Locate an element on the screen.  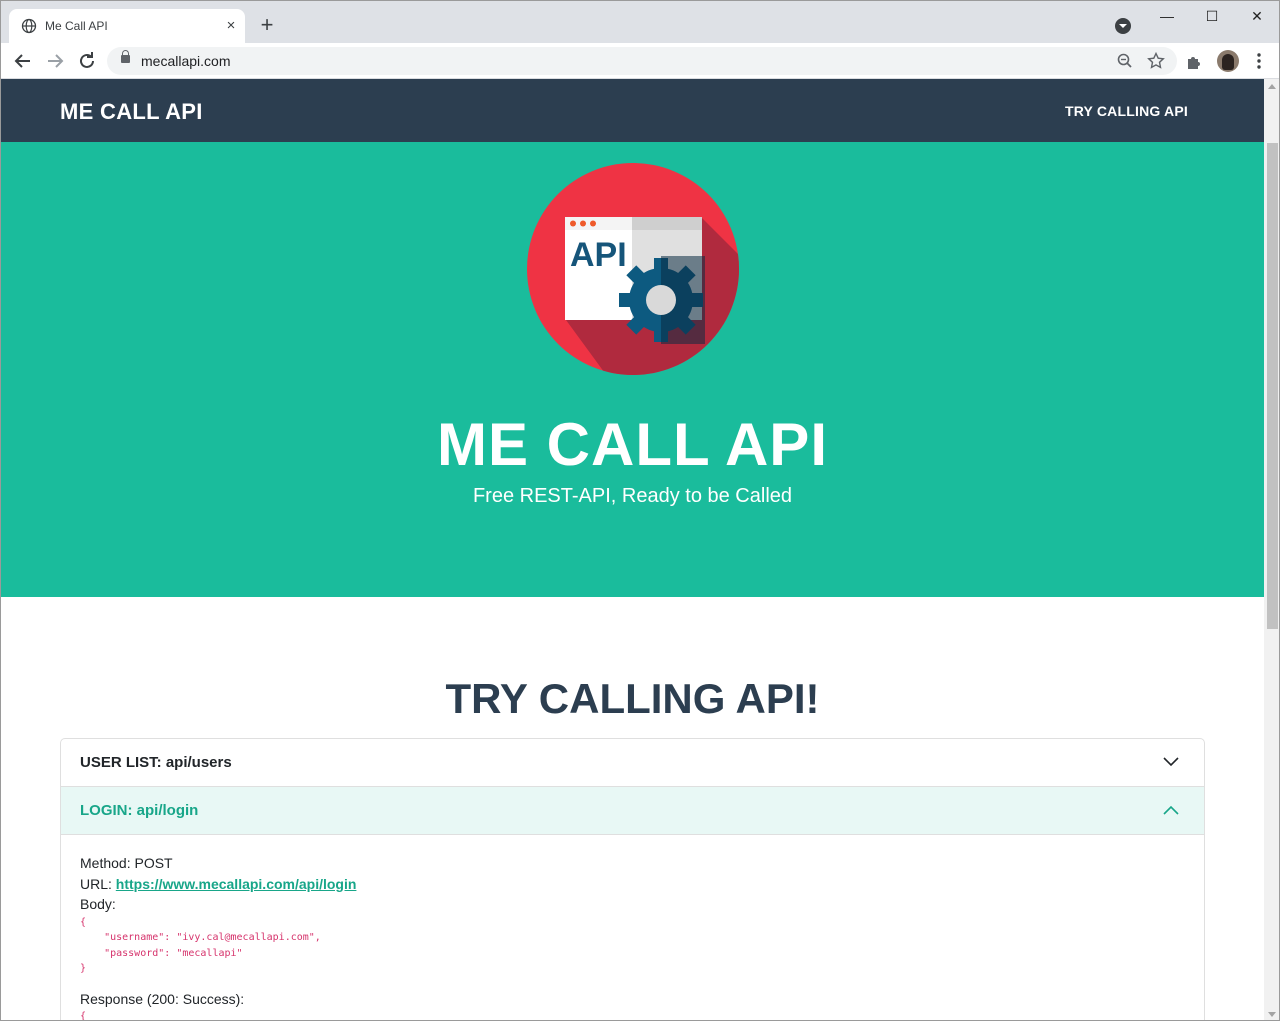
tab-close-icon: × is located at coordinates (231, 26).